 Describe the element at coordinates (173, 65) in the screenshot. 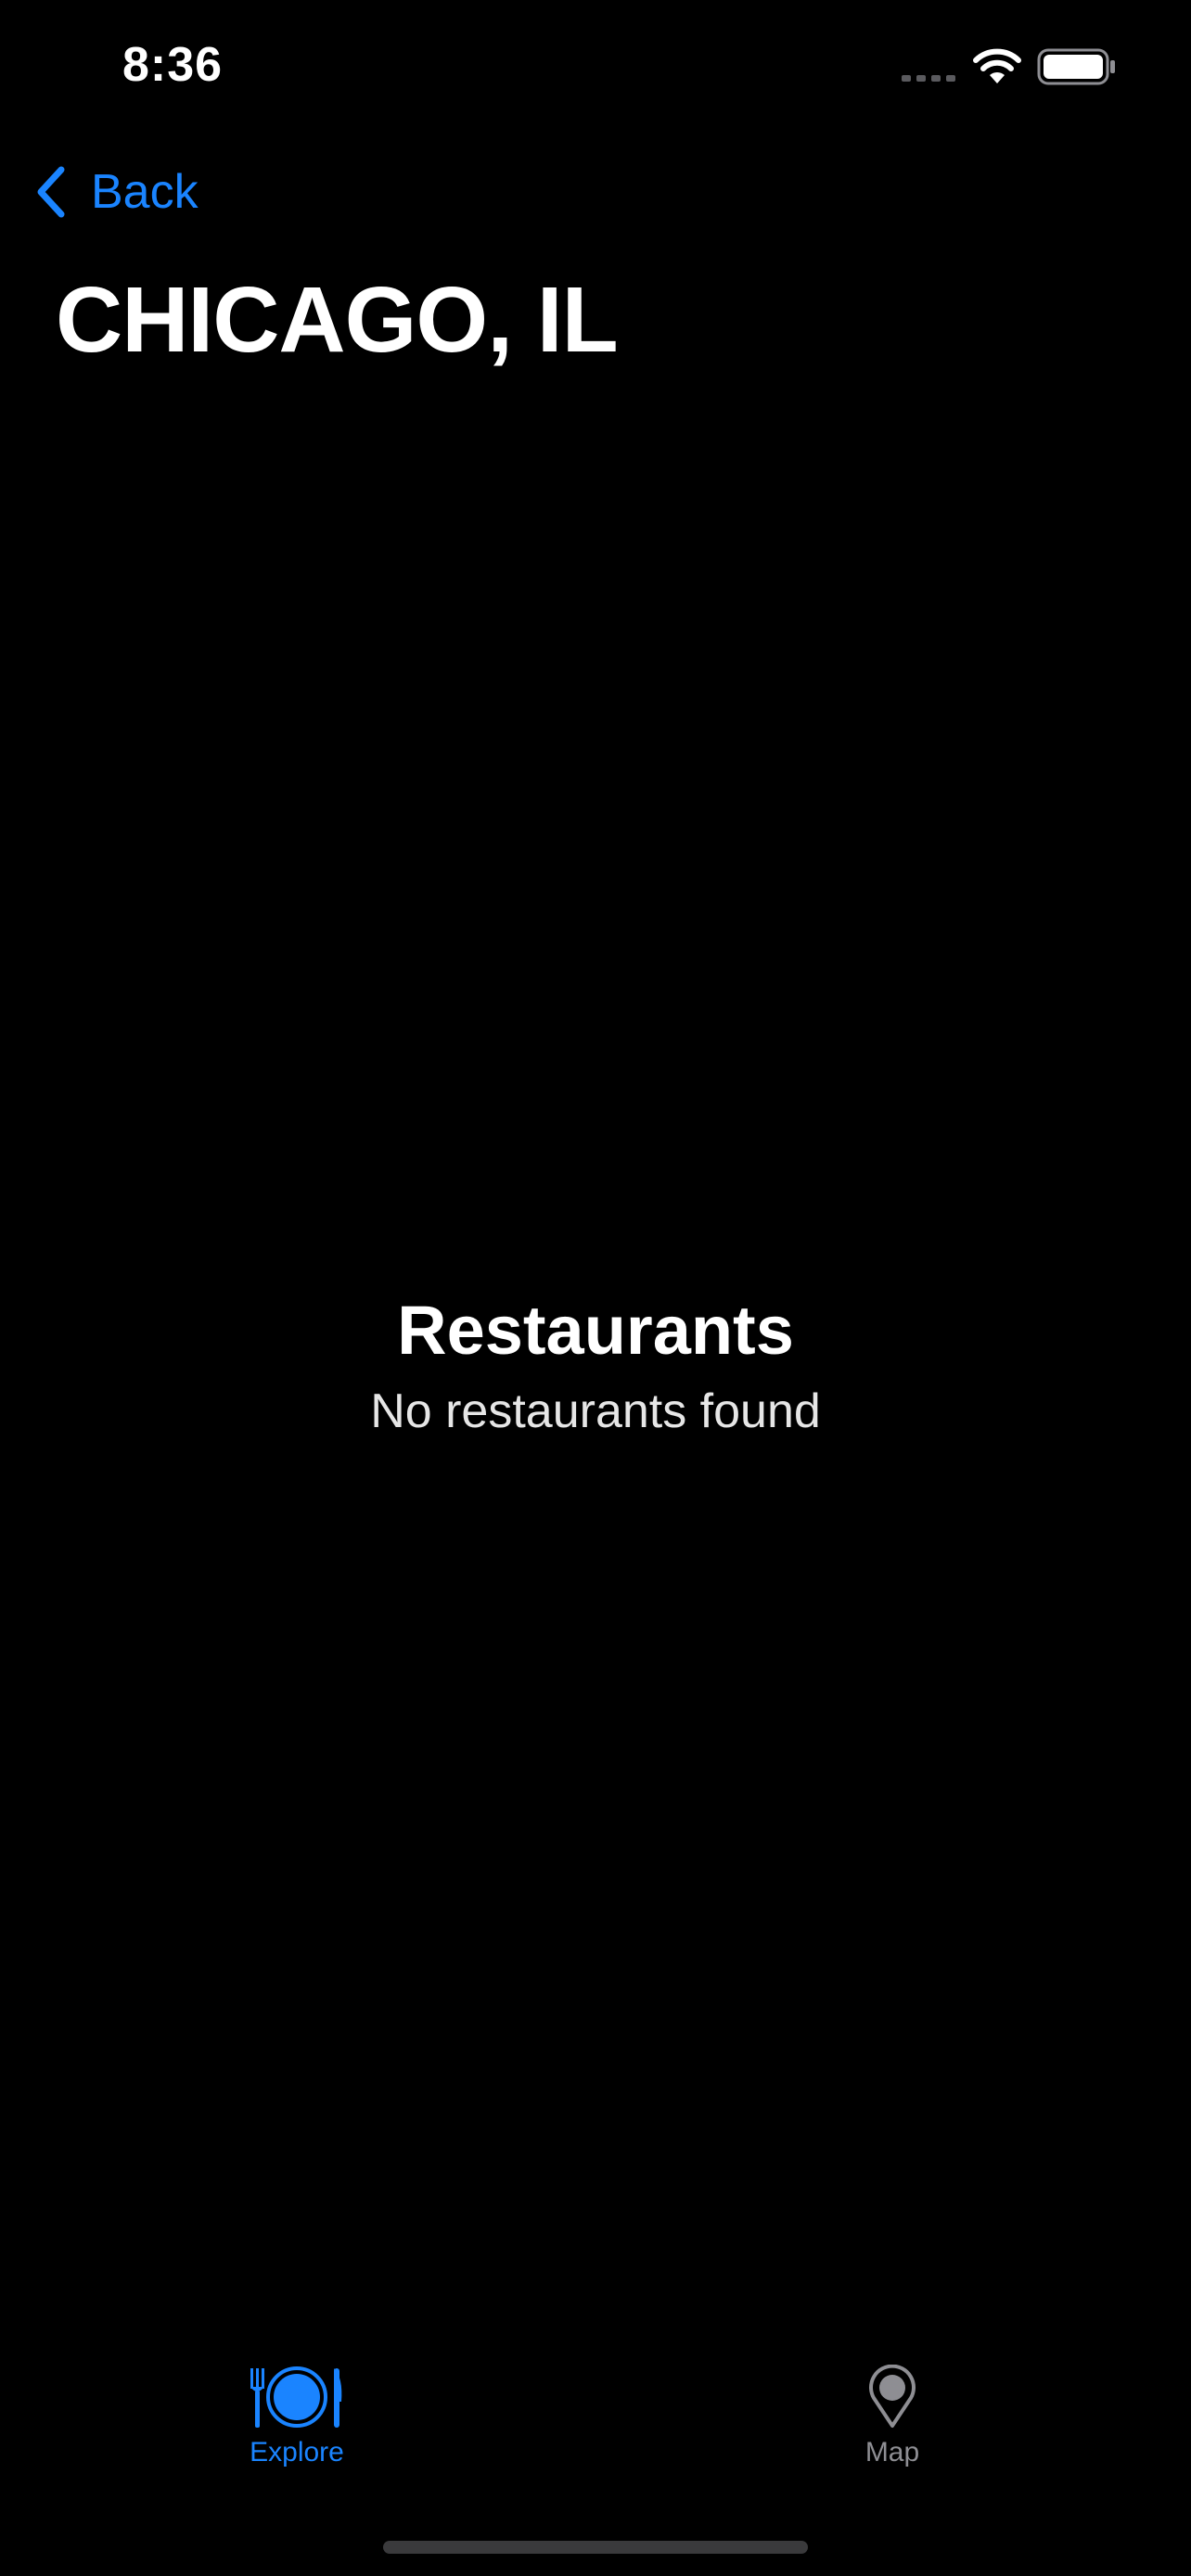

I see `status-time: 8:36` at that location.